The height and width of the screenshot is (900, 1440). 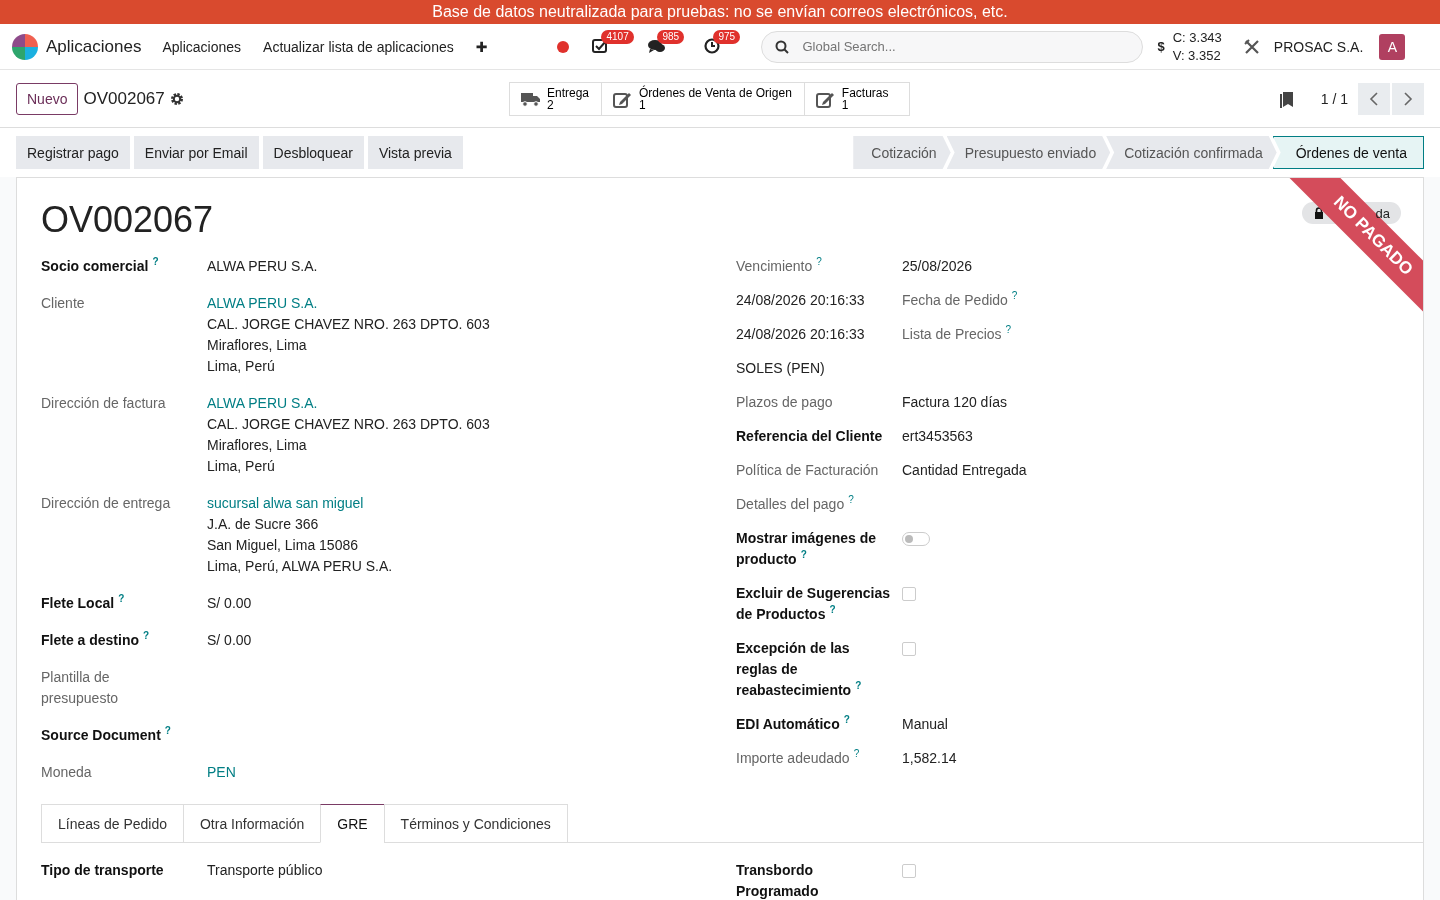 I want to click on field-text: 24/08/2026 20:16:33, so click(x=800, y=334).